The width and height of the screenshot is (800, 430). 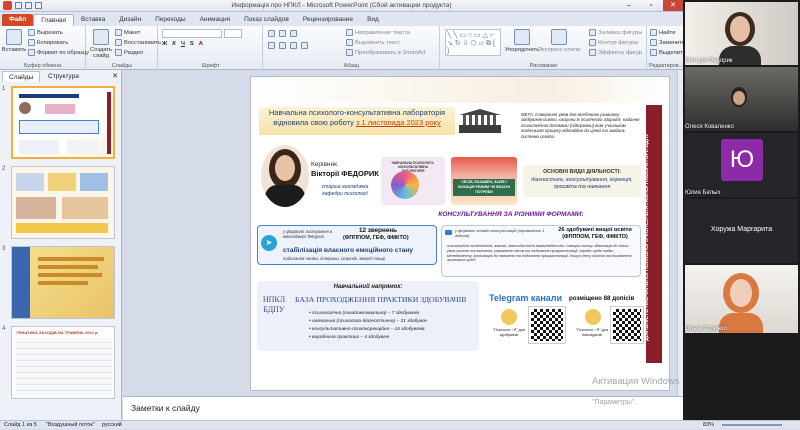 I want to click on bold-icon: Ж, so click(x=164, y=44).